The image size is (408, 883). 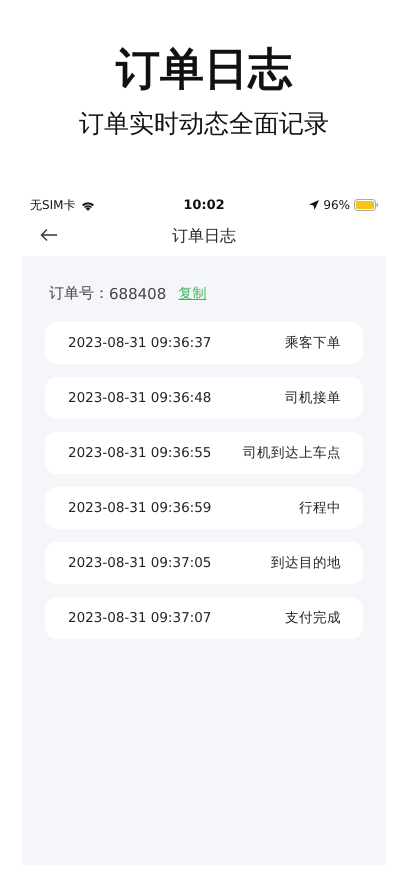 What do you see at coordinates (192, 293) in the screenshot?
I see `copy-link: 复制` at bounding box center [192, 293].